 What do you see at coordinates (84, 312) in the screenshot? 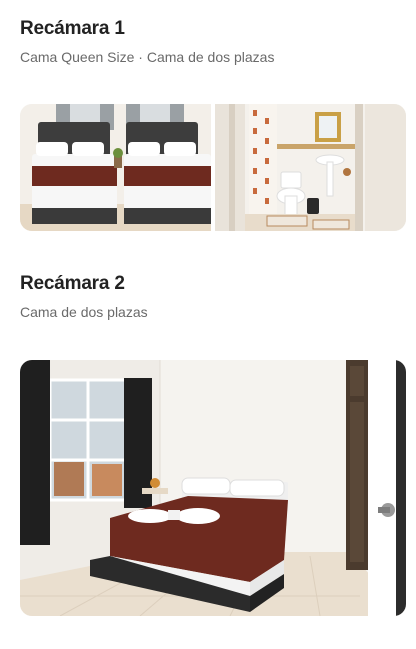
I see `room-2-subtitle: Cama de dos plazas` at bounding box center [84, 312].